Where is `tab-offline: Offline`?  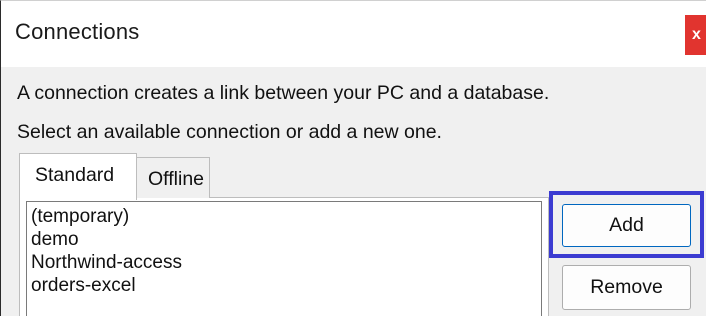
tab-offline: Offline is located at coordinates (173, 177).